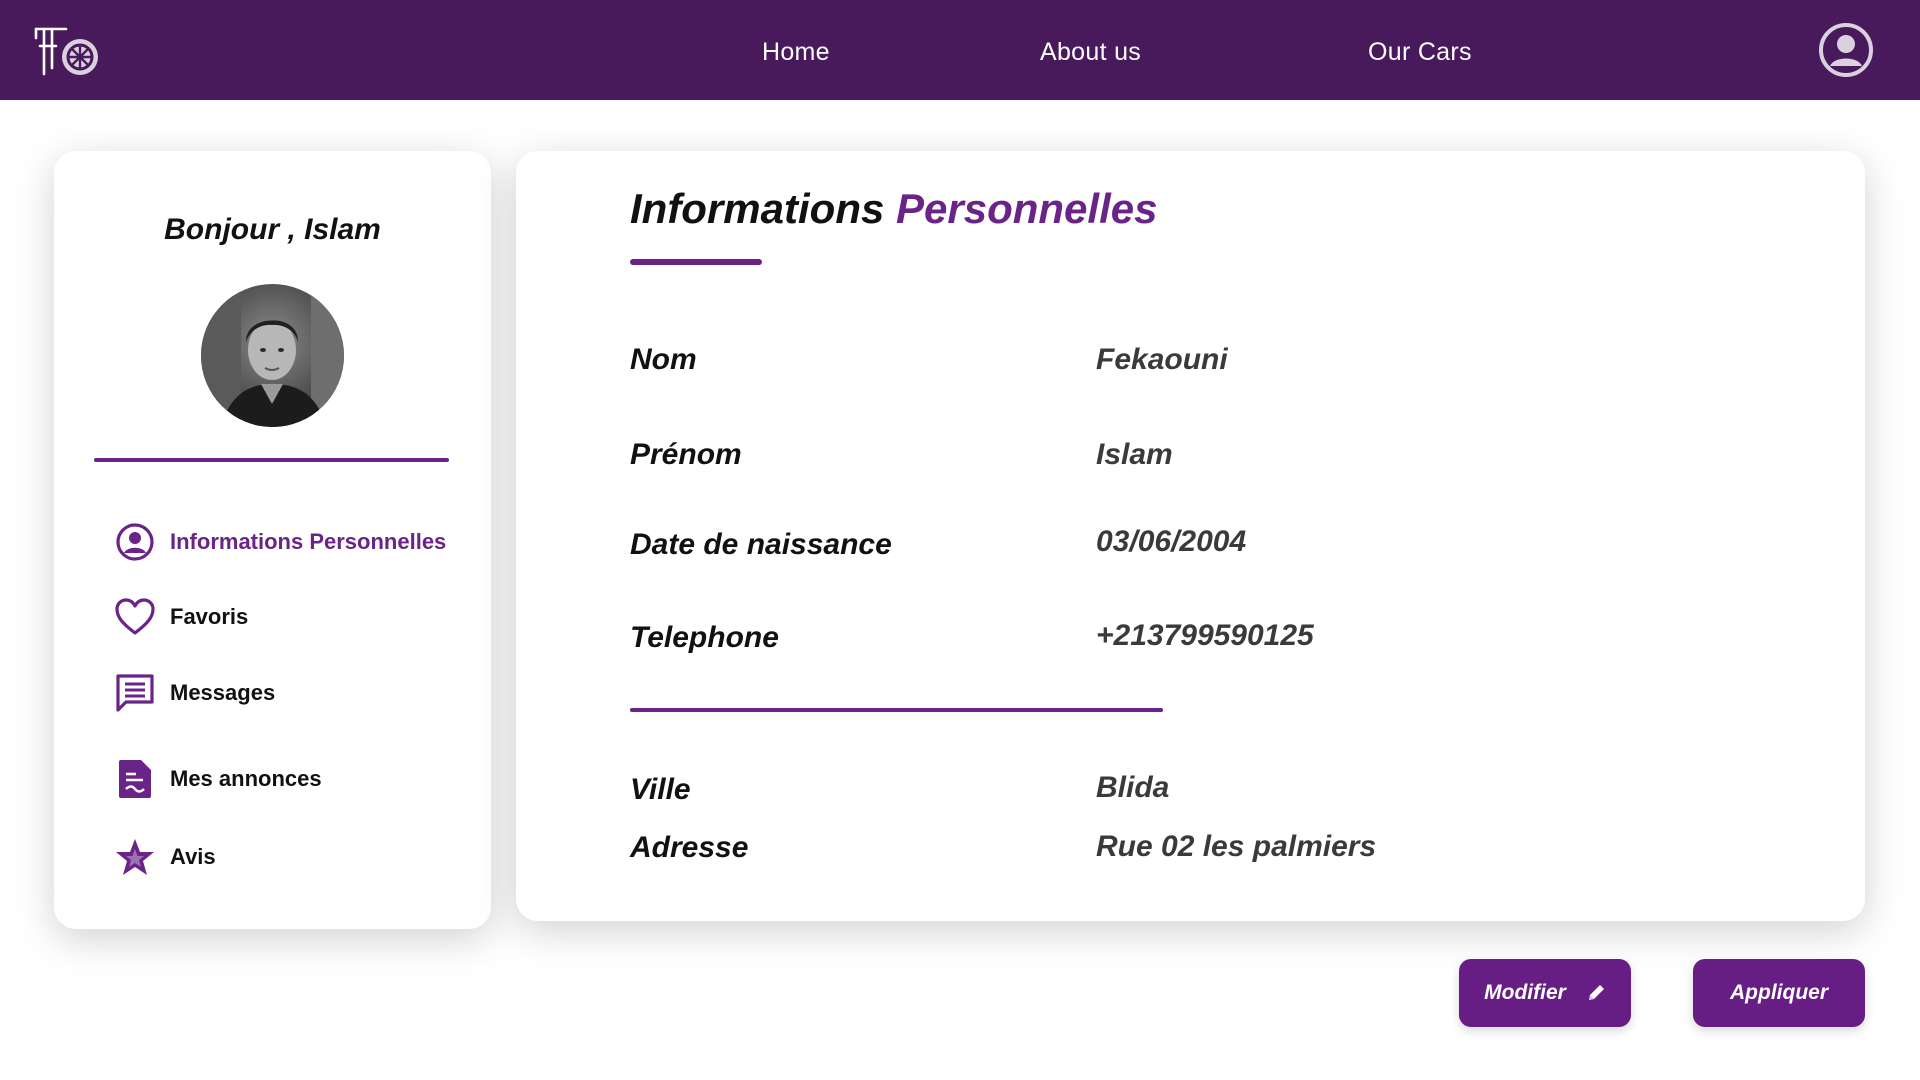  Describe the element at coordinates (1525, 992) in the screenshot. I see `modify-button-label: Modifier` at that location.